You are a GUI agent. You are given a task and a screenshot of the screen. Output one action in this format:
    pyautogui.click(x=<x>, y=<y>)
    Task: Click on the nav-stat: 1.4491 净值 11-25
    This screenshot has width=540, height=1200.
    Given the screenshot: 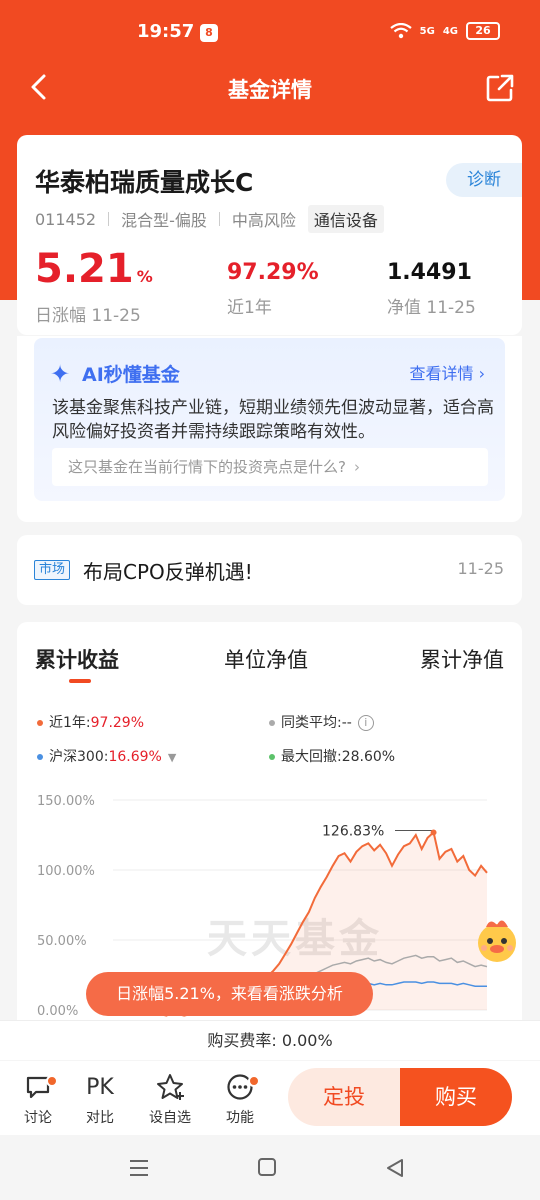 What is the action you would take?
    pyautogui.click(x=431, y=288)
    